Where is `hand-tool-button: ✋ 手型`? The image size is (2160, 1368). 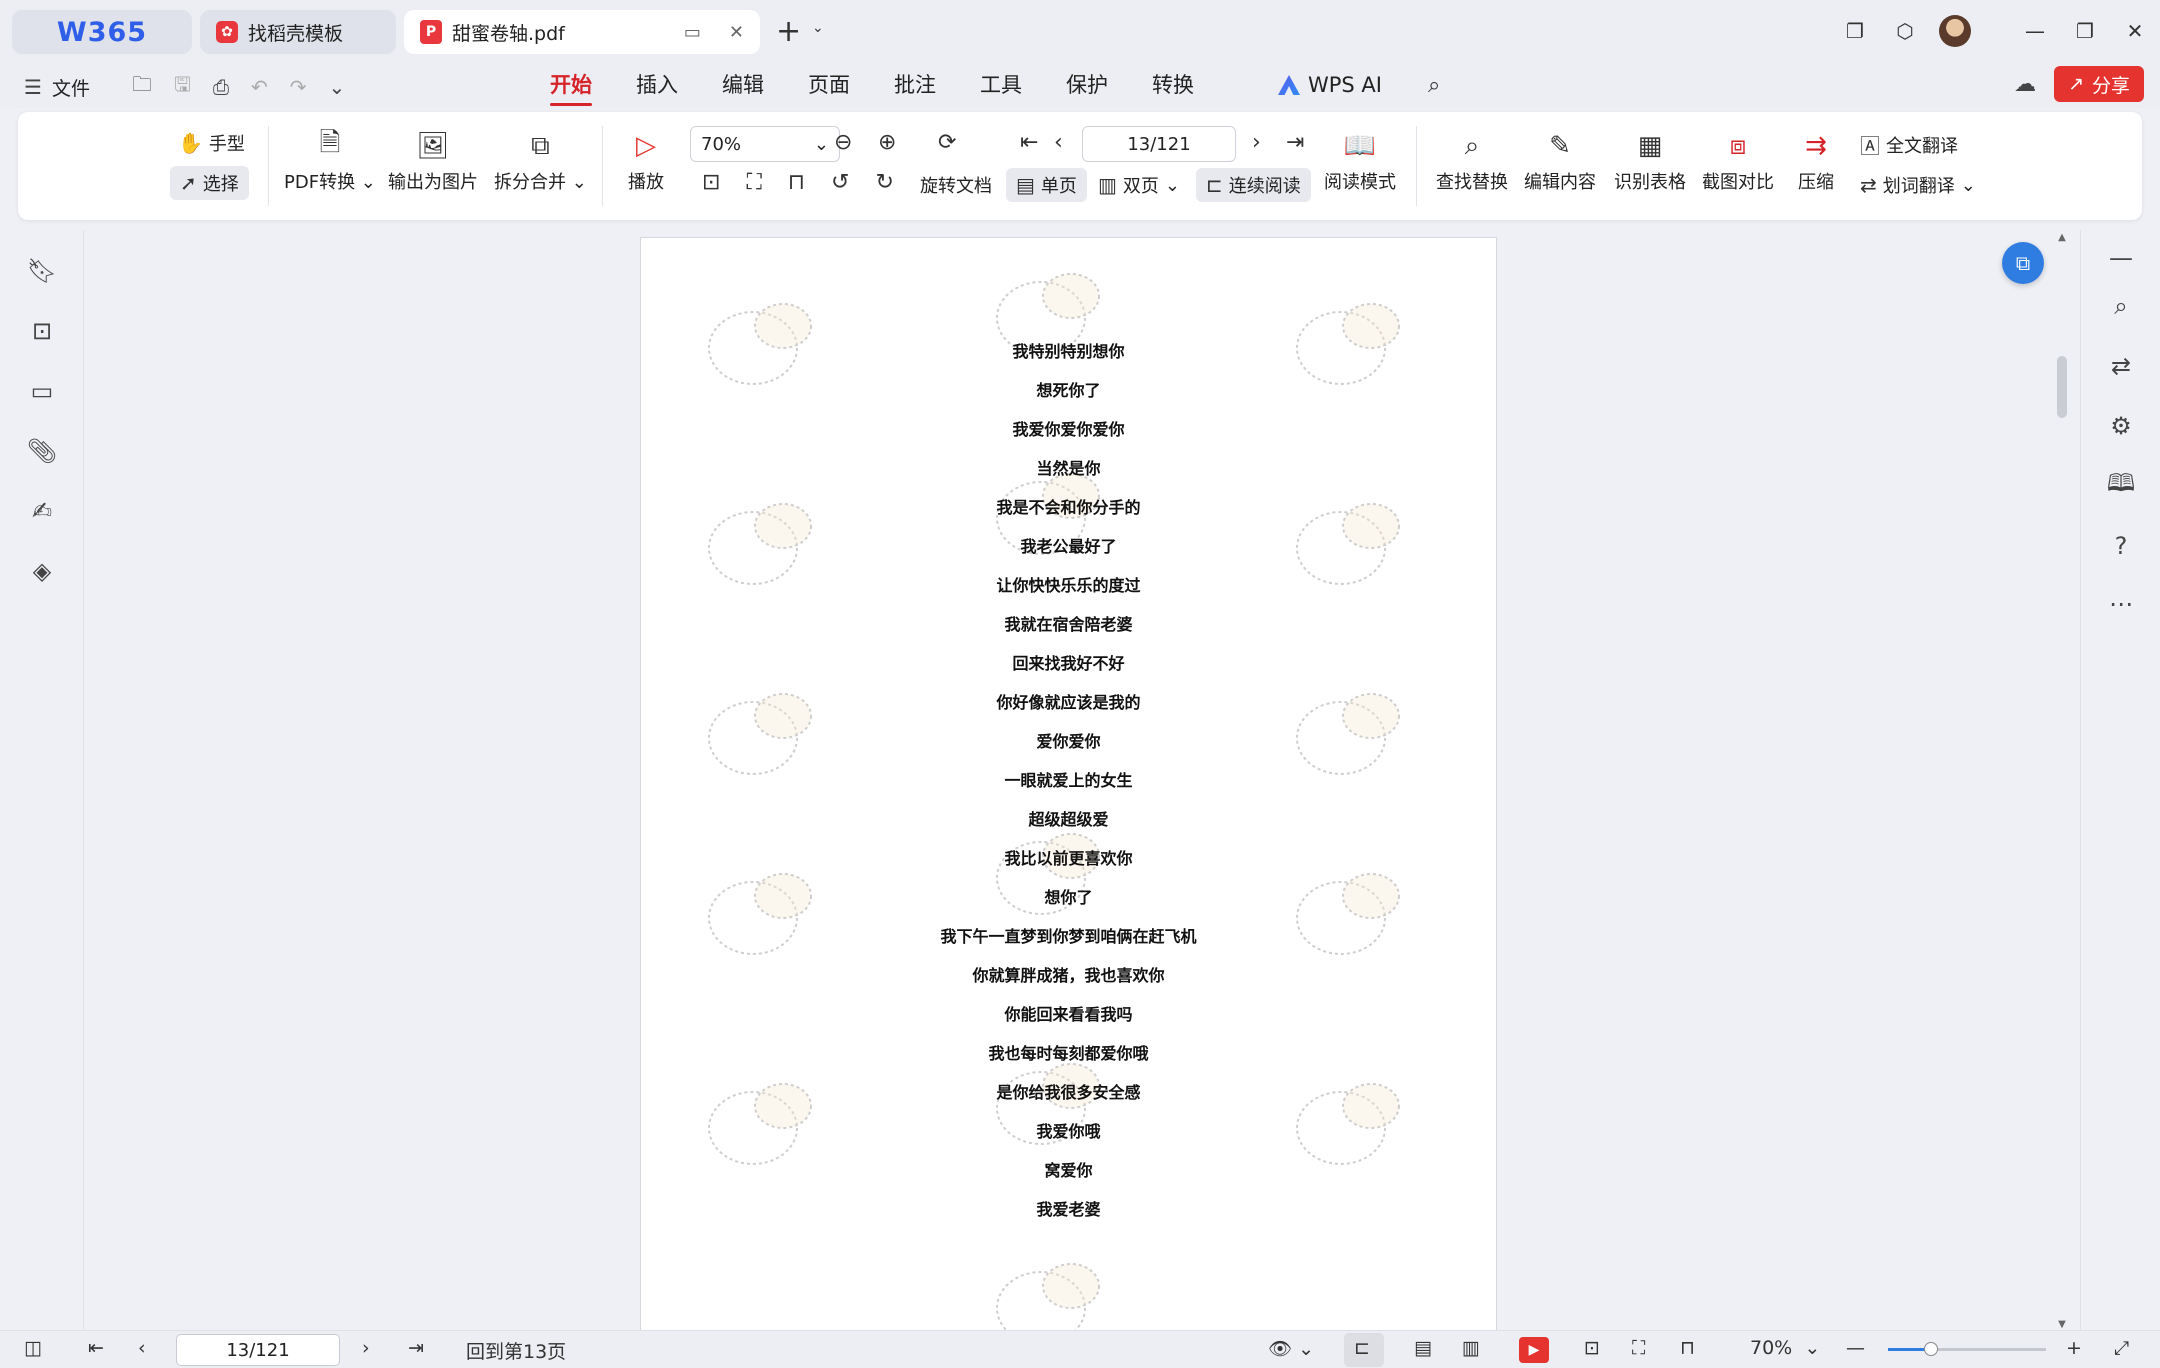 hand-tool-button: ✋ 手型 is located at coordinates (211, 143).